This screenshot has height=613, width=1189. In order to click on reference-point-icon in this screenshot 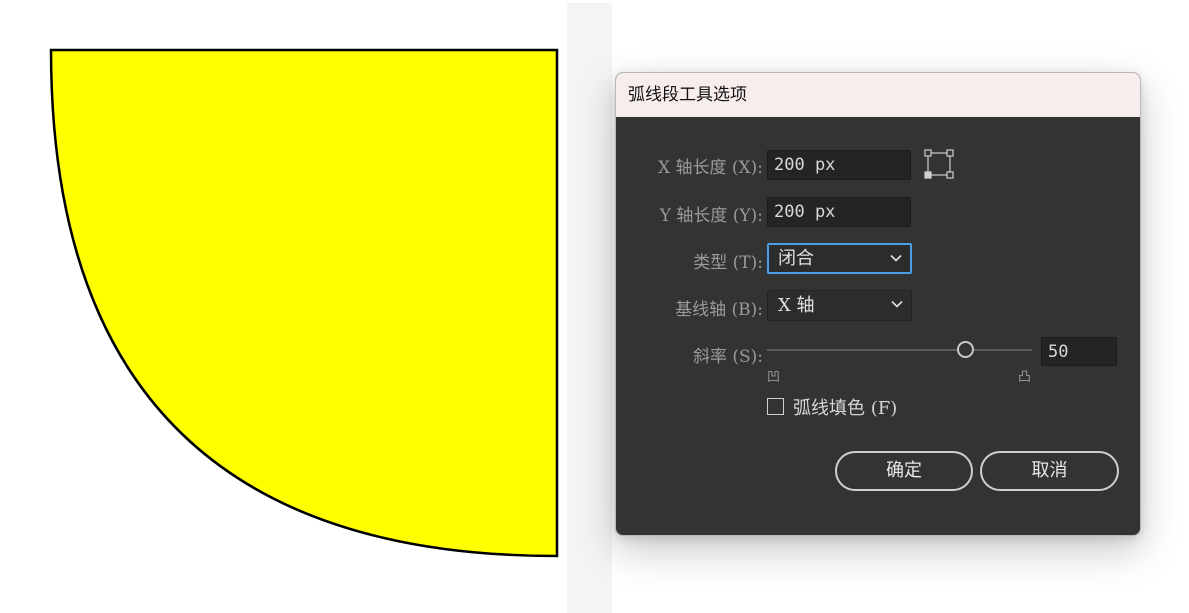, I will do `click(939, 164)`.